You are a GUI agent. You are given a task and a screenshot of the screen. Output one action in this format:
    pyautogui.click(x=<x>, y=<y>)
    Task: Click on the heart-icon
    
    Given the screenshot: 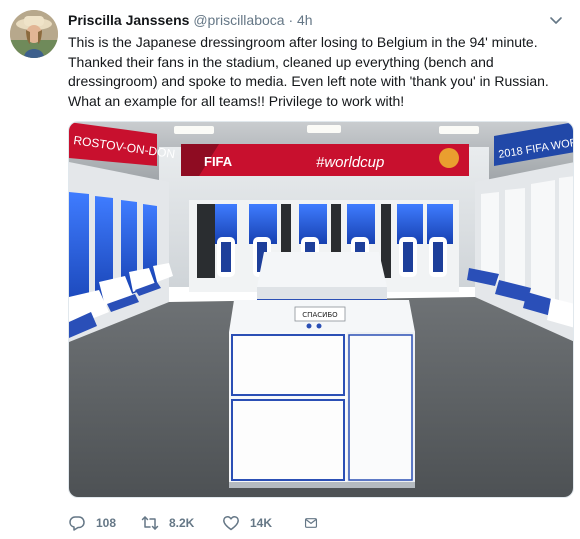 What is the action you would take?
    pyautogui.click(x=231, y=523)
    